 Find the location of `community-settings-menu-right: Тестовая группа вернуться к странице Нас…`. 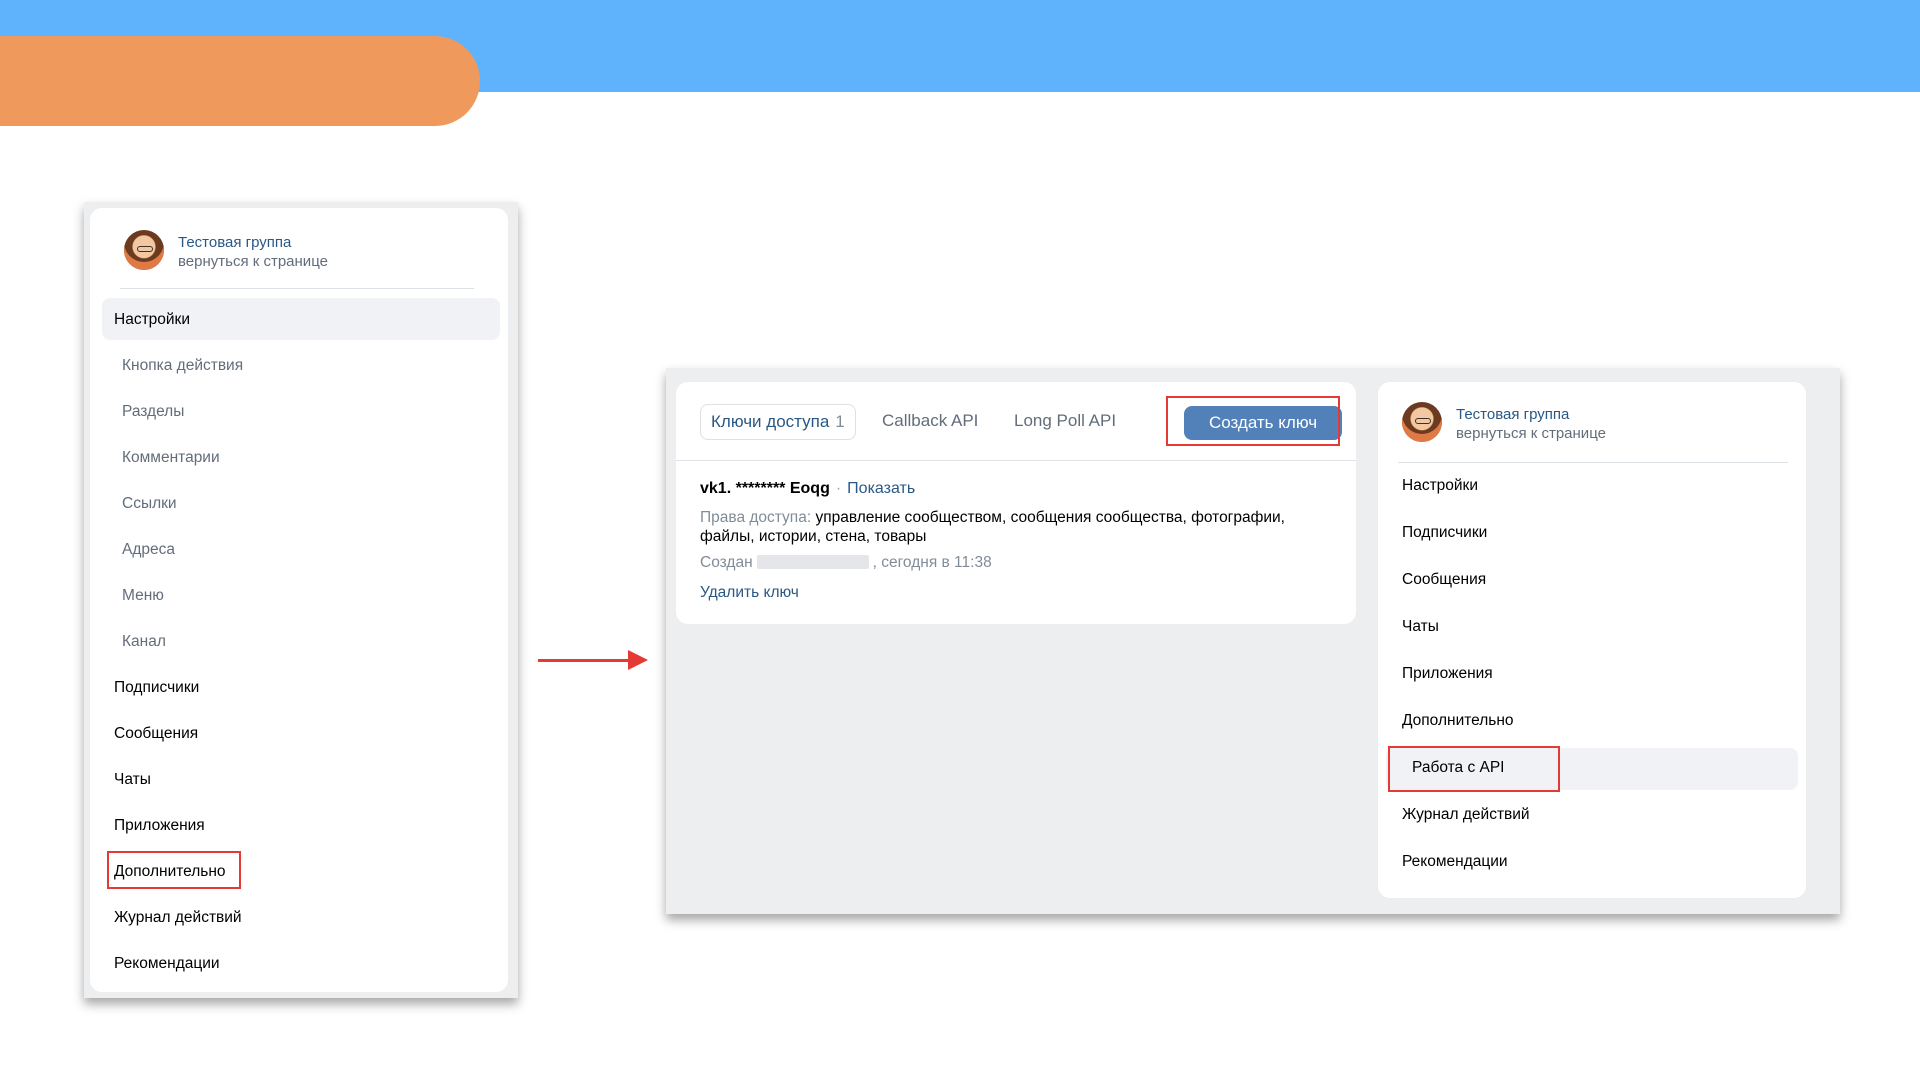

community-settings-menu-right: Тестовая группа вернуться к странице Нас… is located at coordinates (1592, 640).